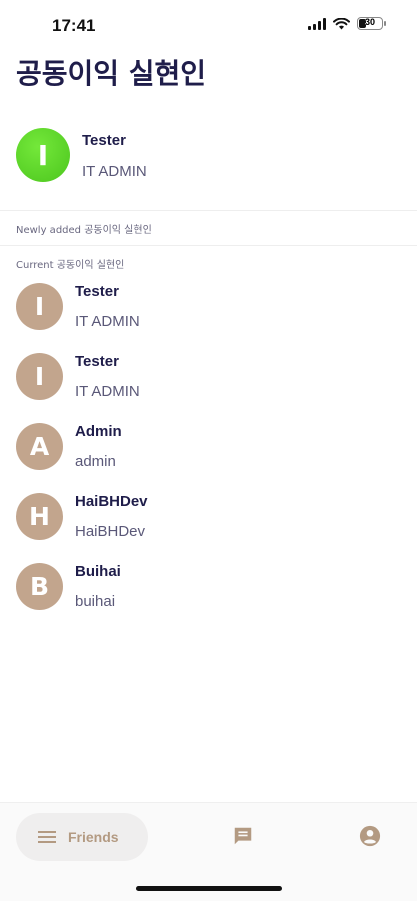 Image resolution: width=417 pixels, height=901 pixels. What do you see at coordinates (95, 601) in the screenshot?
I see `user-role: buihai` at bounding box center [95, 601].